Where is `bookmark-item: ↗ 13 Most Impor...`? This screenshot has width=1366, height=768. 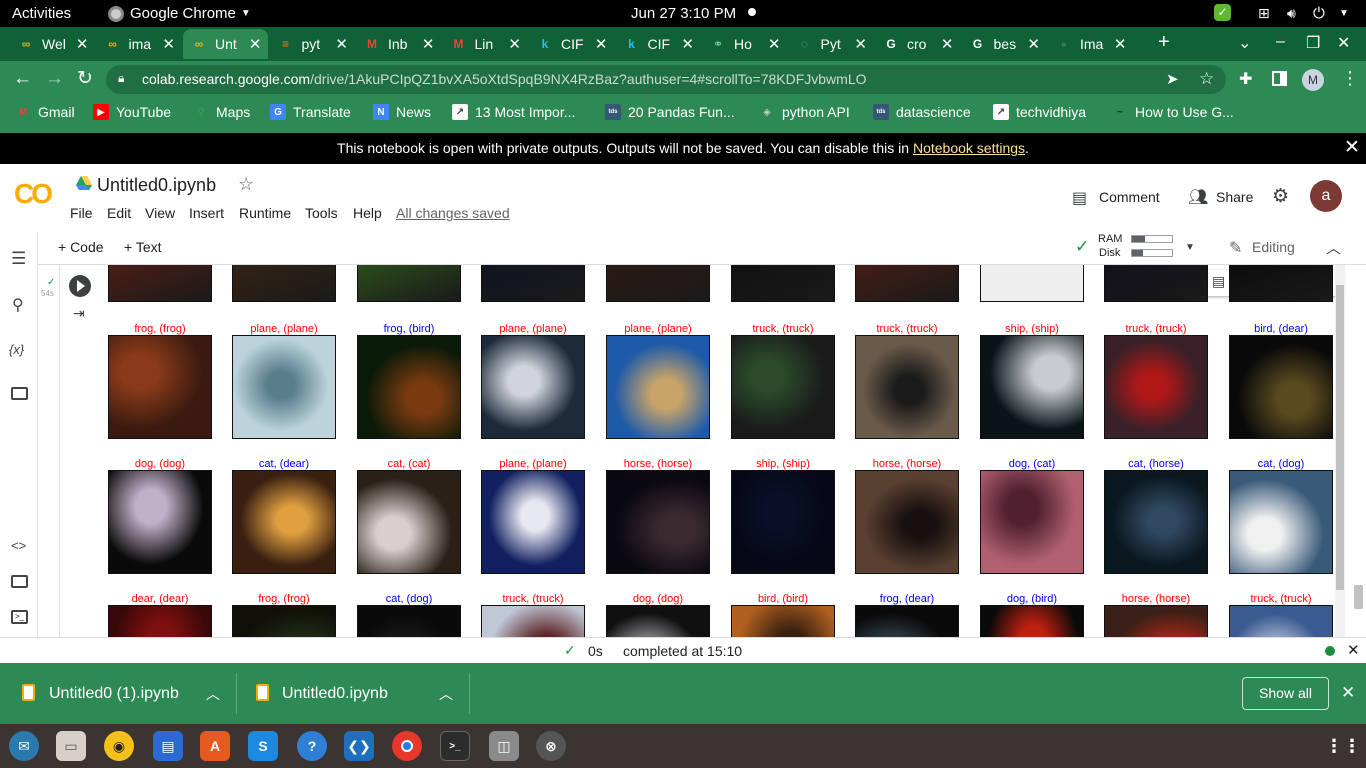 bookmark-item: ↗ 13 Most Impor... is located at coordinates (513, 112).